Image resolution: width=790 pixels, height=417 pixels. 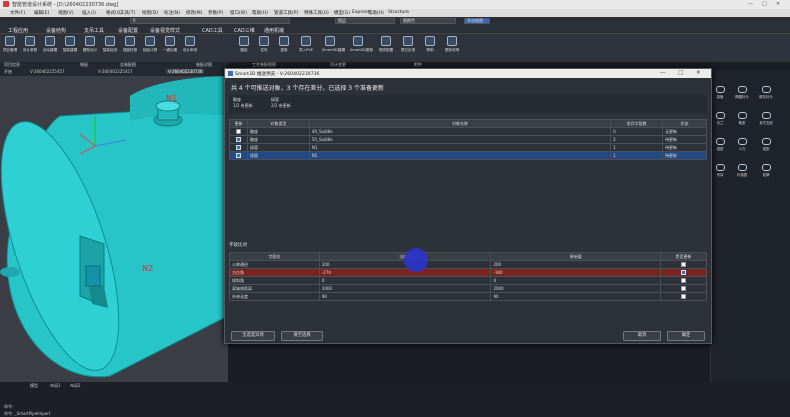 I want to click on cancel-button: 取消, so click(x=642, y=336).